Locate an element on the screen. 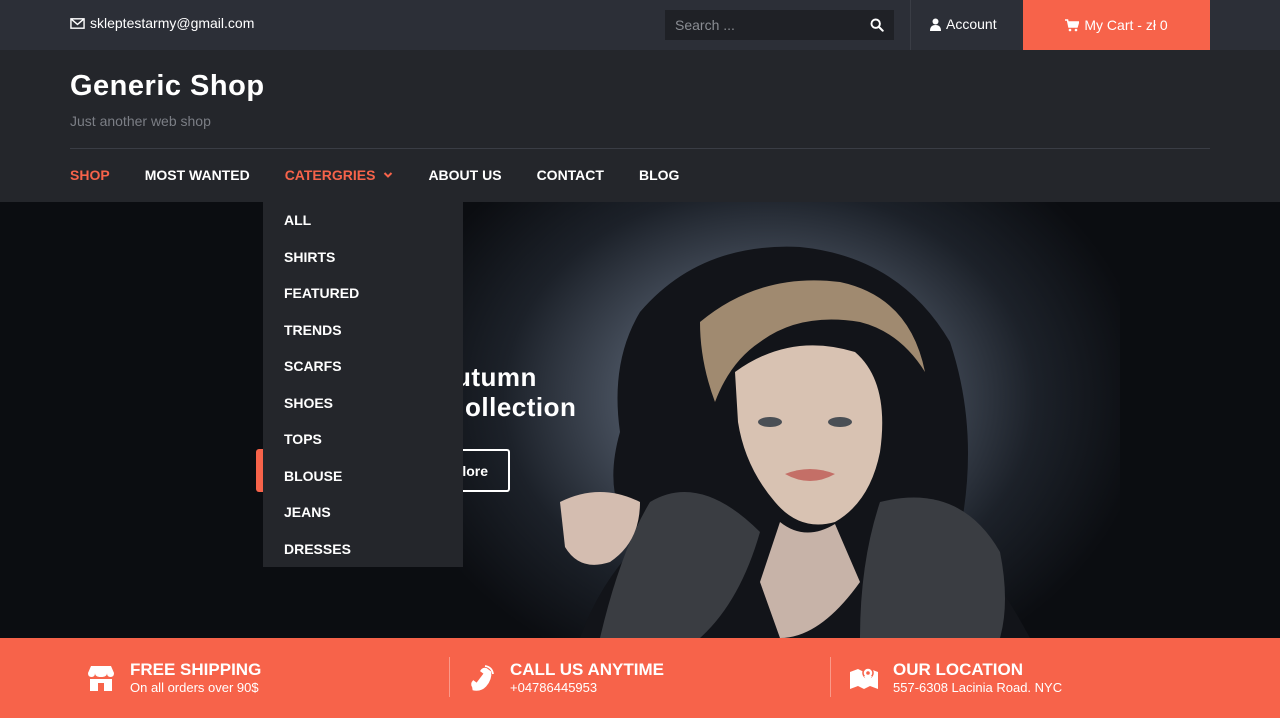  account-link: Account is located at coordinates (963, 24).